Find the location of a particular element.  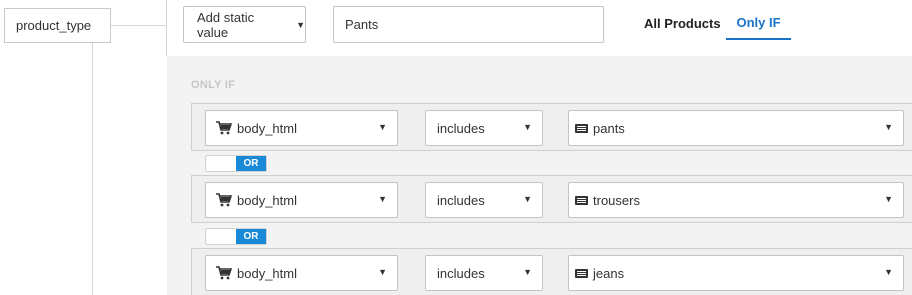

mode-select: Add static value ▼ is located at coordinates (244, 24).